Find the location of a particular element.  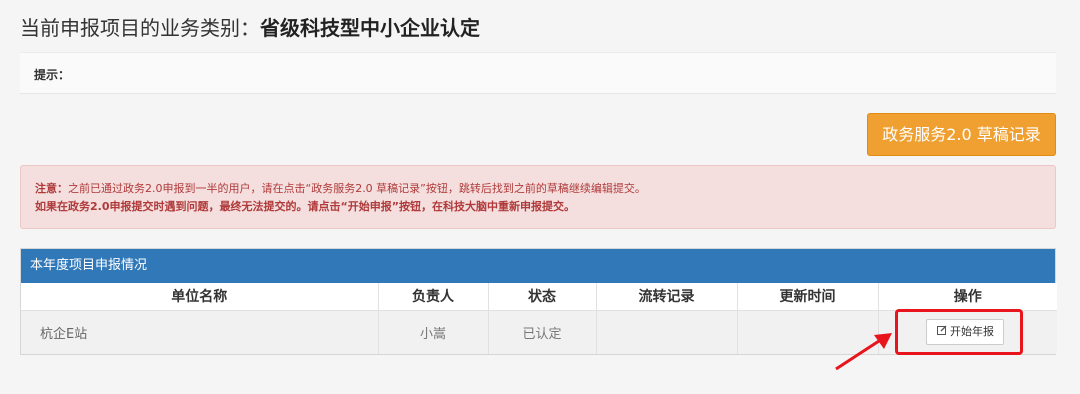

draft-records-button: 政务服务2.0 草稿记录 is located at coordinates (961, 134).